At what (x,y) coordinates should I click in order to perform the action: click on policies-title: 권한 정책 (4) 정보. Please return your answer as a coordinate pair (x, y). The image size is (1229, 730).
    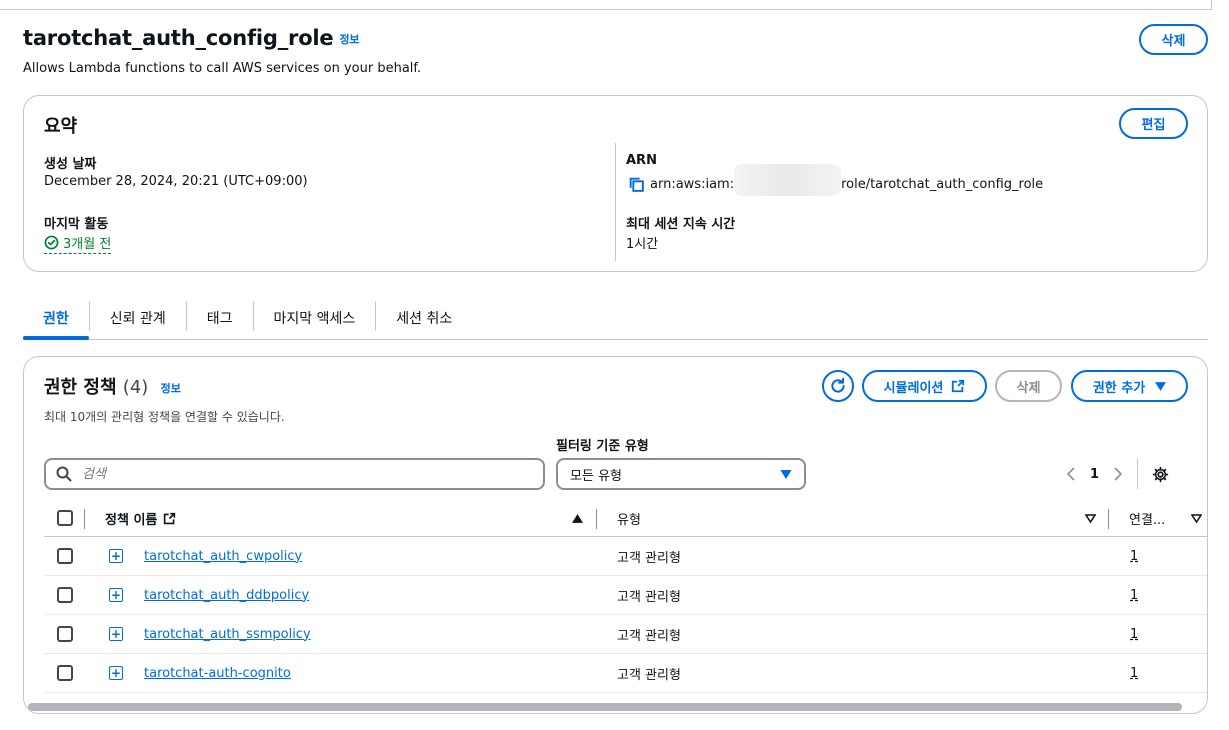
    Looking at the image, I should click on (112, 386).